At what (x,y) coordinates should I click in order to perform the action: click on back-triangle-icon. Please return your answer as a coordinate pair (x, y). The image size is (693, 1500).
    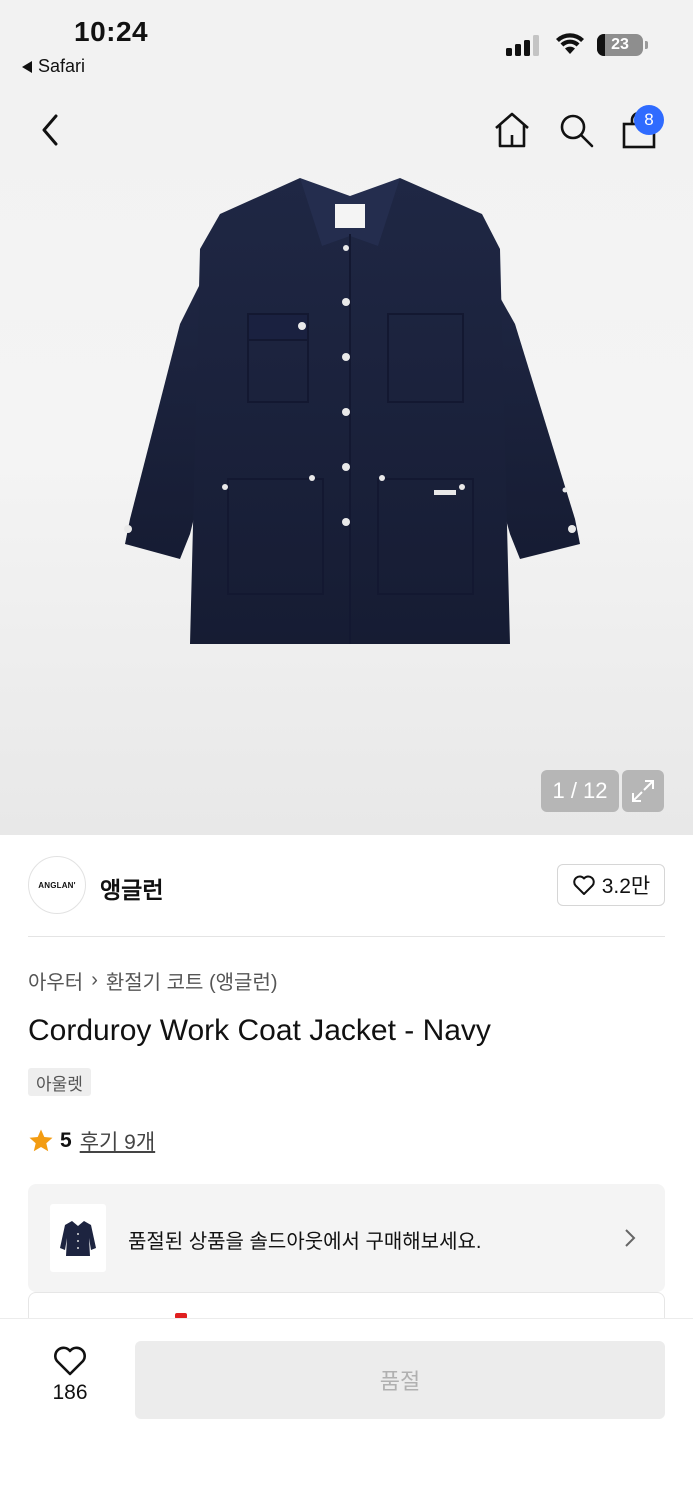
    Looking at the image, I should click on (27, 66).